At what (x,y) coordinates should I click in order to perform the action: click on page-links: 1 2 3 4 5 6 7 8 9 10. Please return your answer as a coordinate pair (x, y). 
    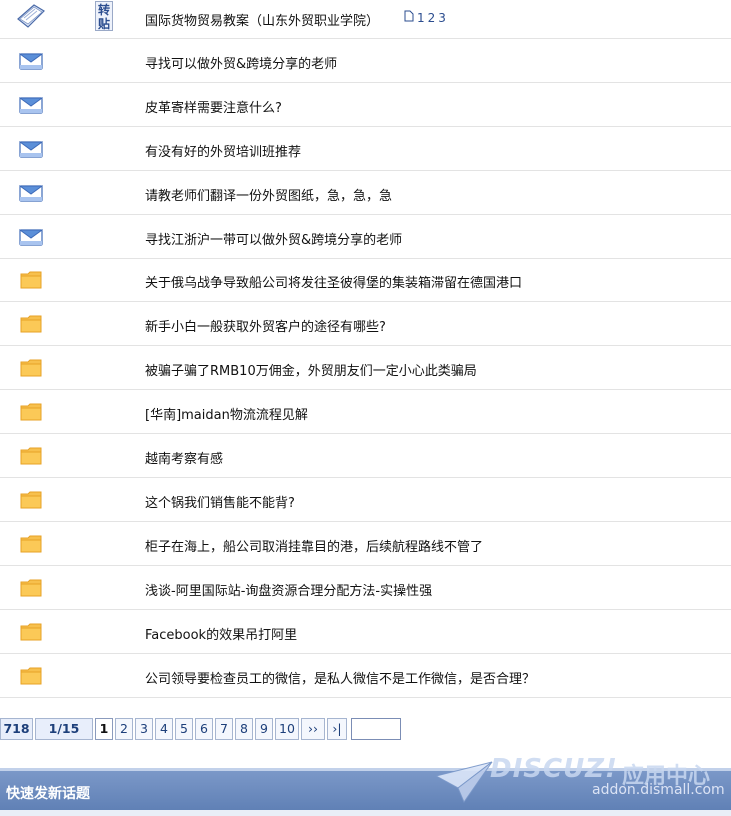
    Looking at the image, I should click on (198, 729).